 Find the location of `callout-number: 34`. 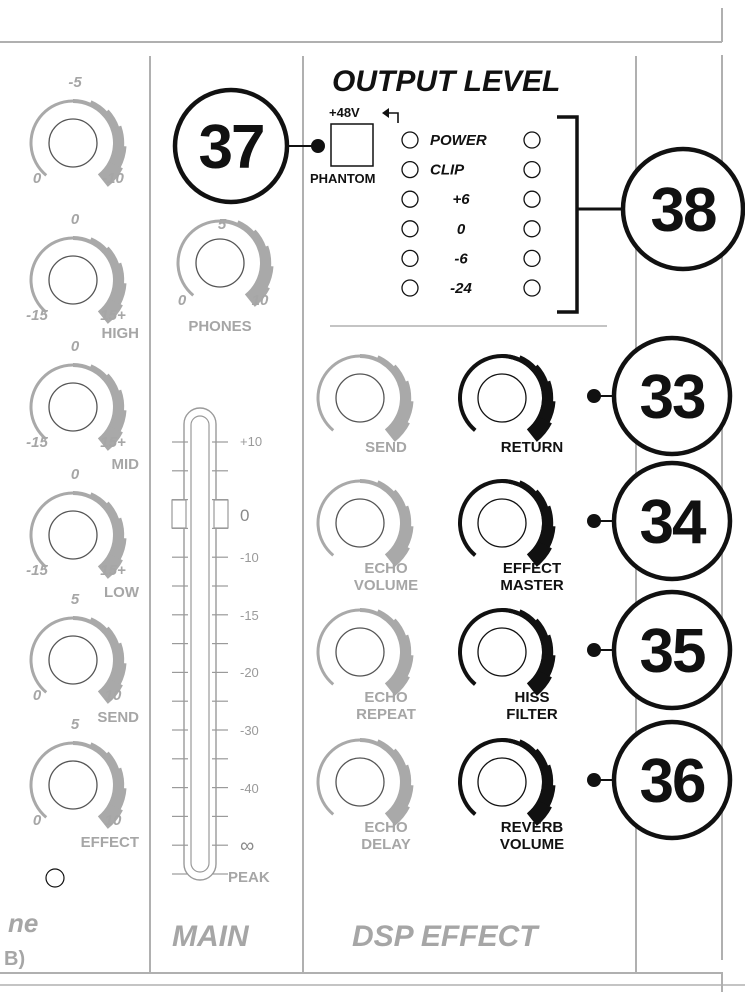

callout-number: 34 is located at coordinates (673, 522).